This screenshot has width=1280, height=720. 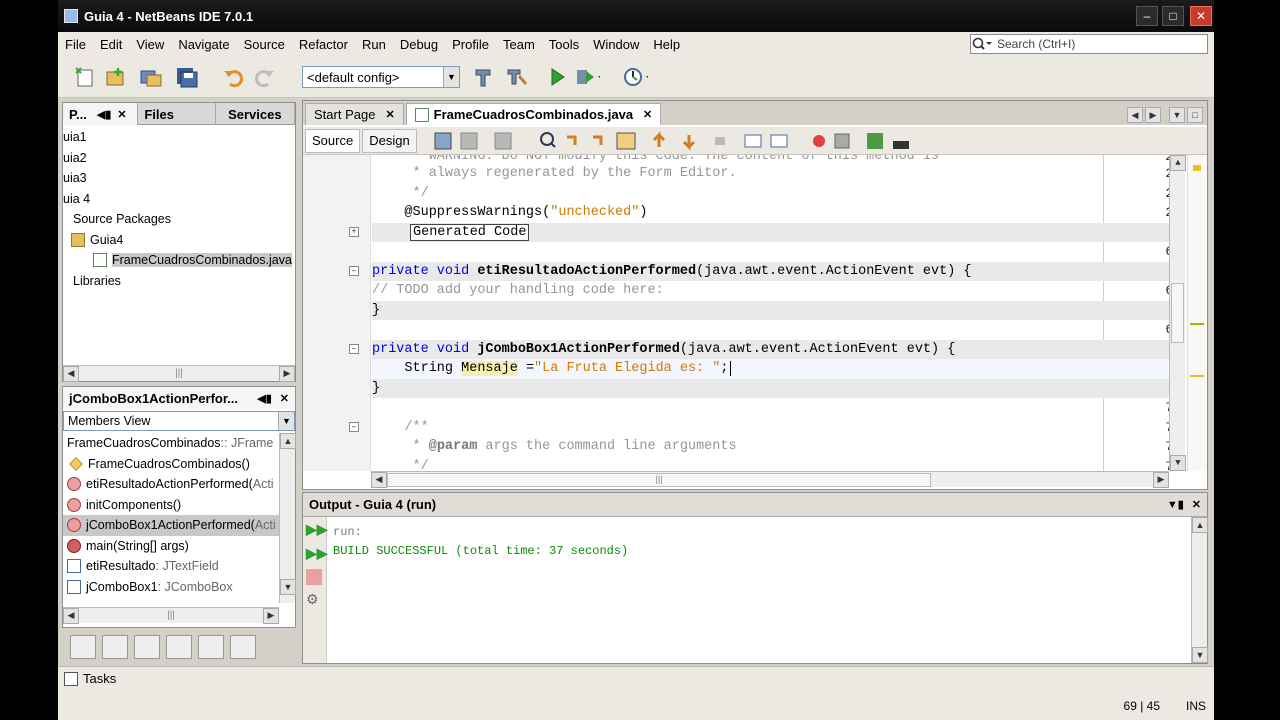 I want to click on list-item: initComponents(), so click(x=171, y=505).